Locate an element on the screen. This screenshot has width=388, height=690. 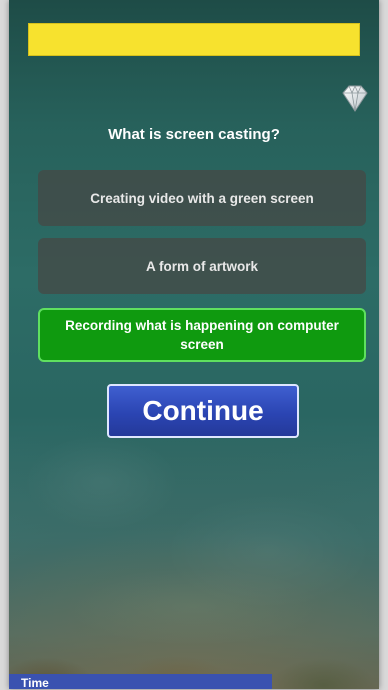
answer-label: A form of artwork is located at coordinates (201, 266).